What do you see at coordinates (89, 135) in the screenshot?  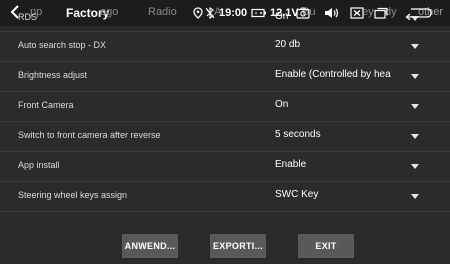 I see `setting-label: Switch to front camera after reverse` at bounding box center [89, 135].